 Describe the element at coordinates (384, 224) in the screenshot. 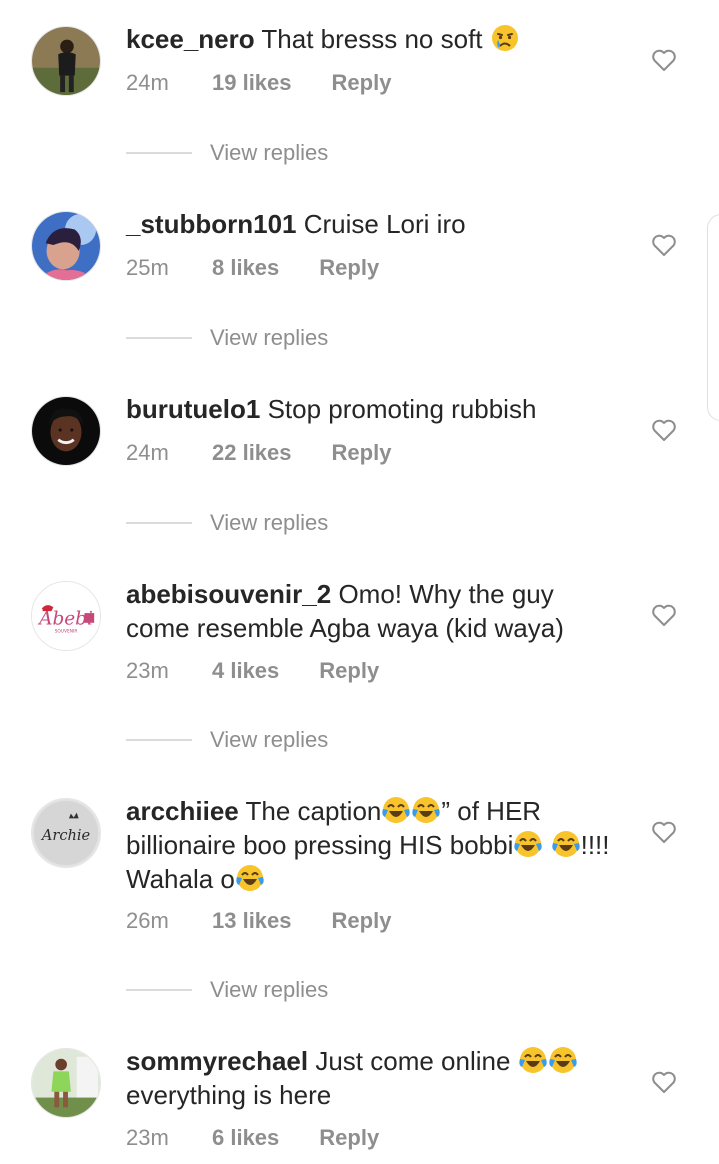

I see `comment-body: Cruise Lori iro` at that location.